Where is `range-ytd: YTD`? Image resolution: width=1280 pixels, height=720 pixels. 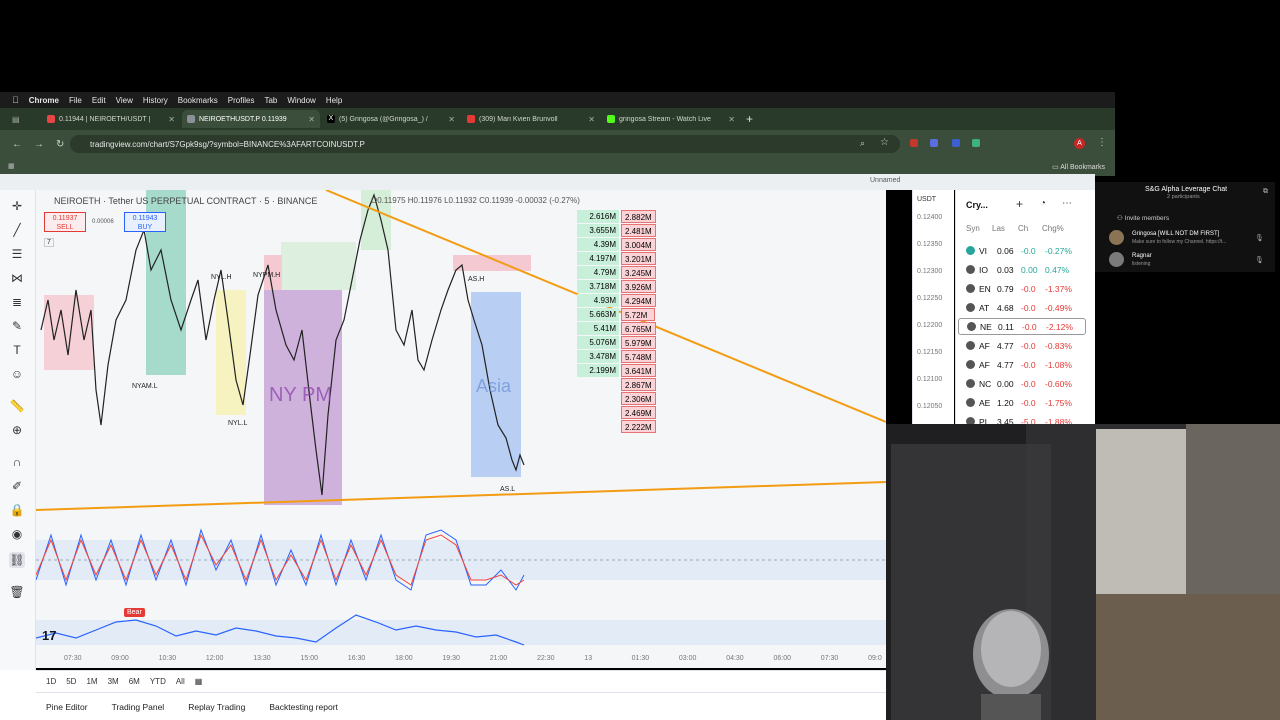
range-ytd: YTD is located at coordinates (158, 681).